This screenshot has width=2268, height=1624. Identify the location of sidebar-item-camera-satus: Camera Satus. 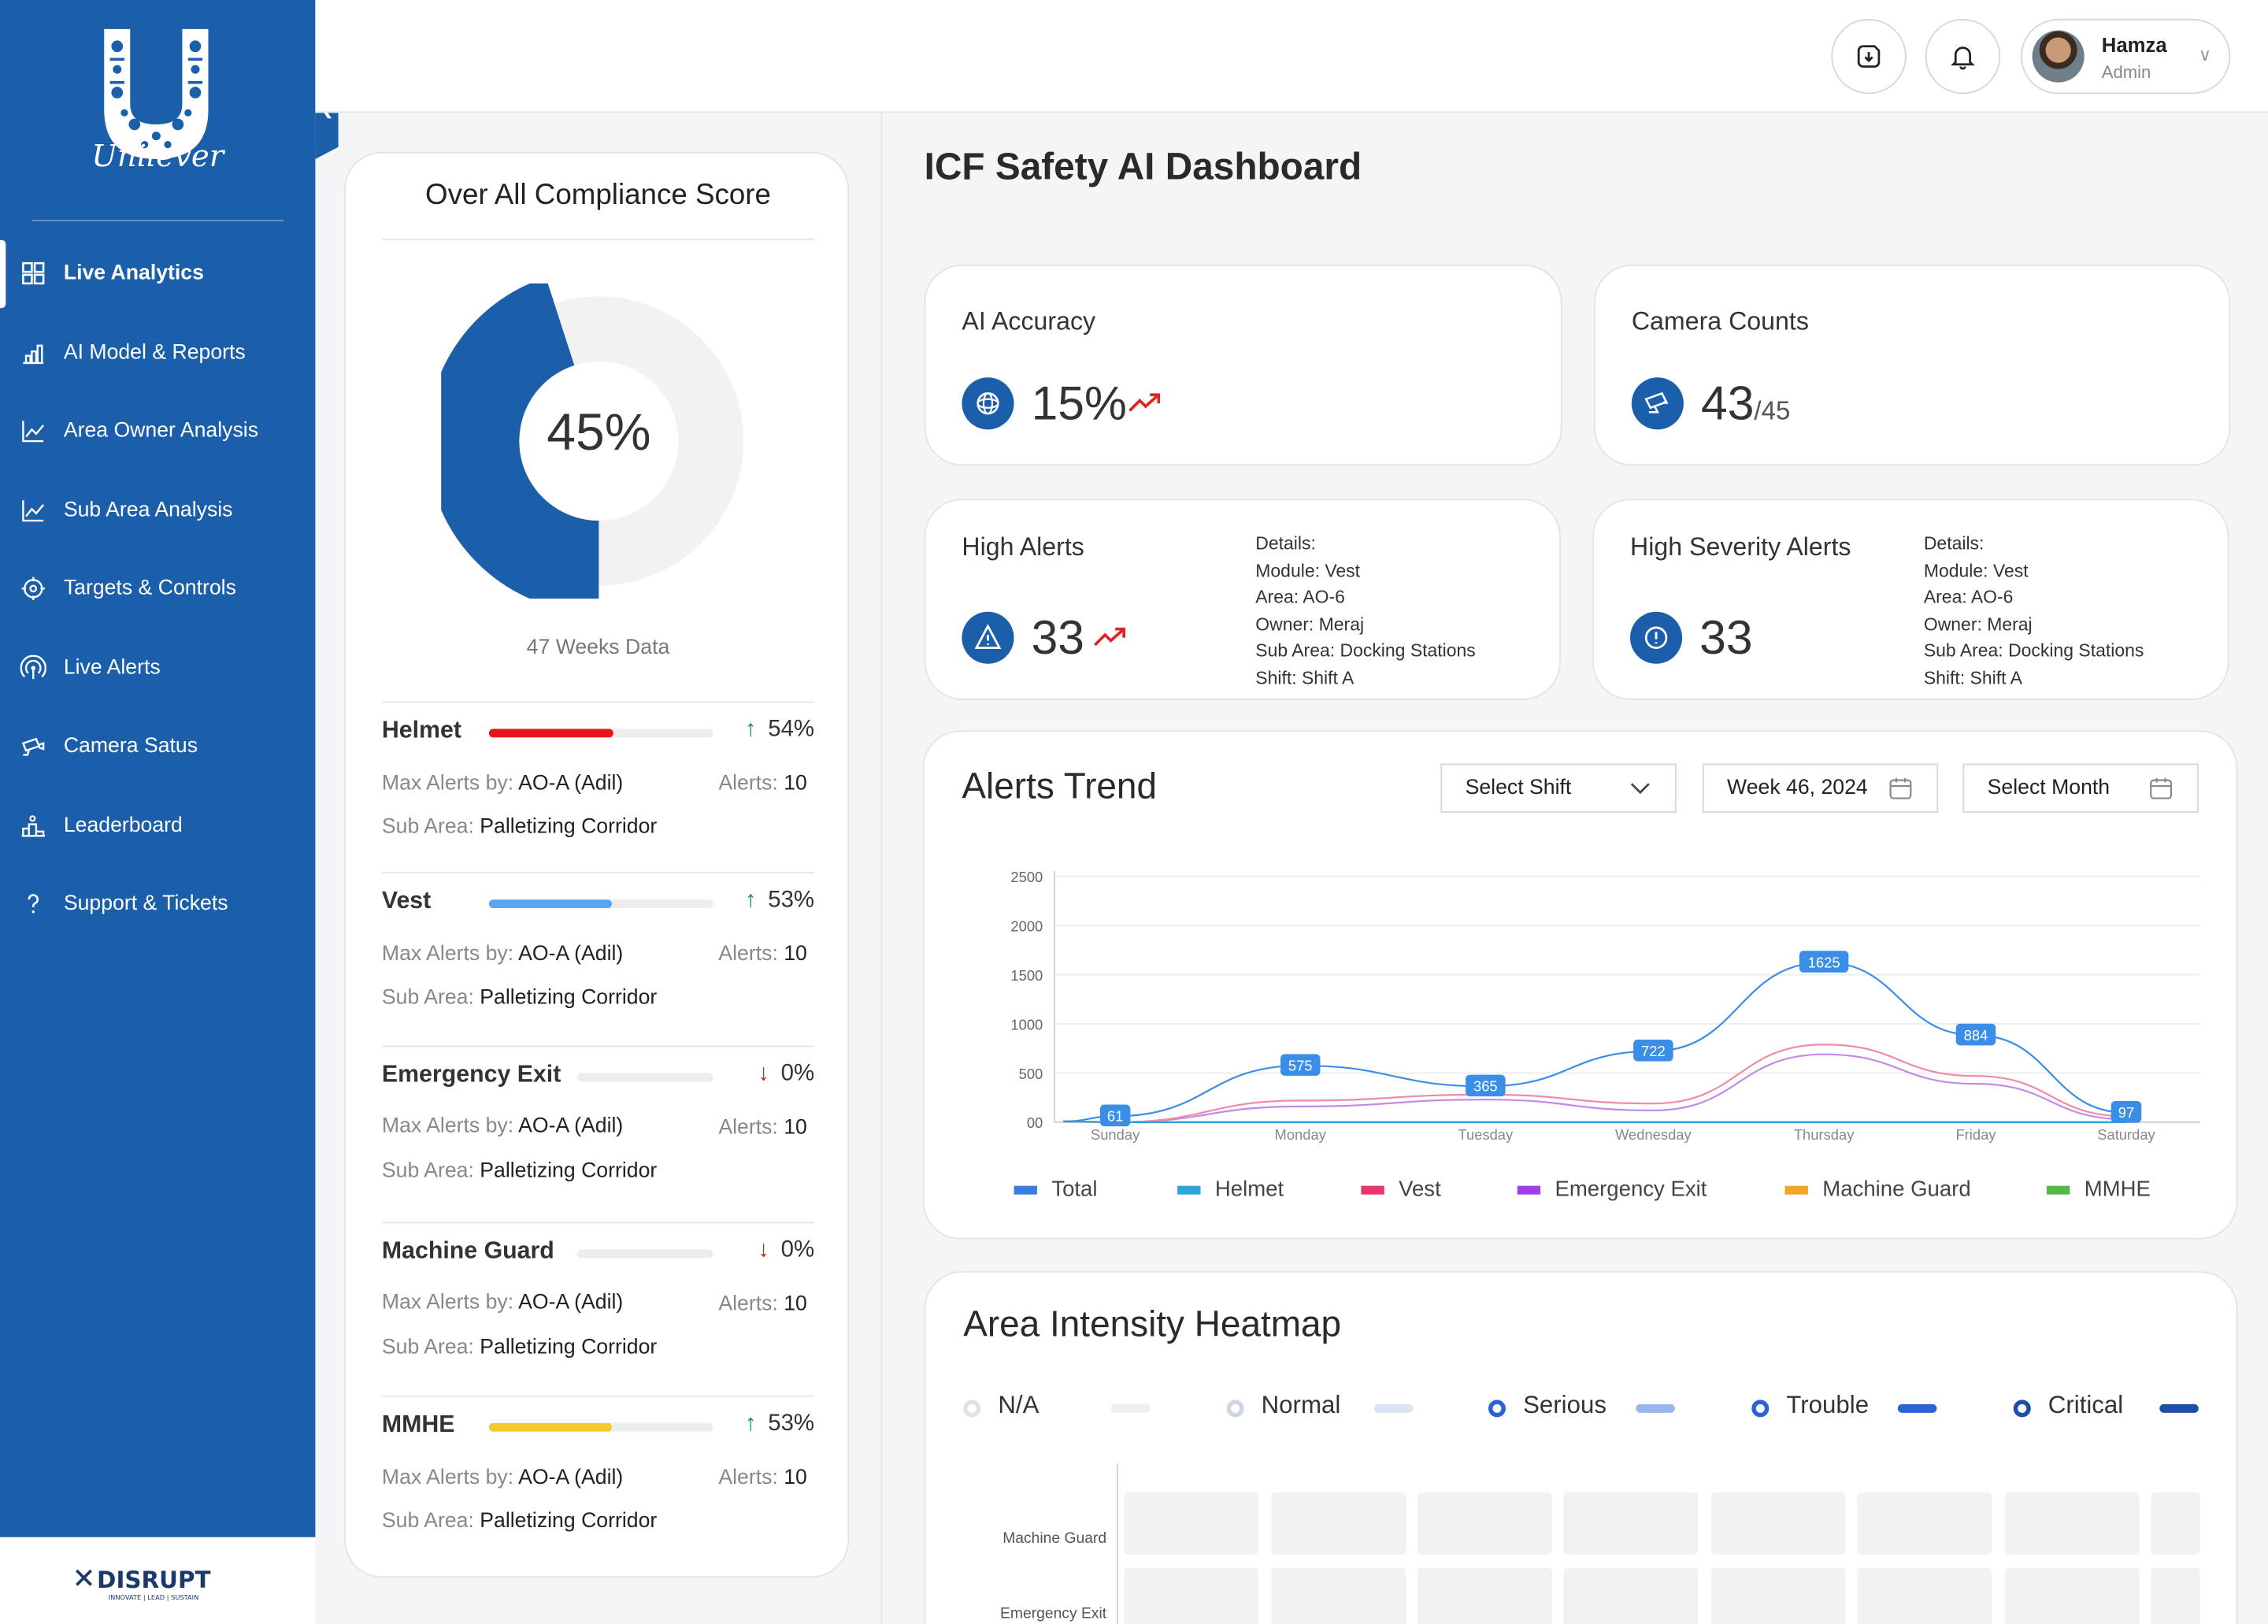
(157, 746).